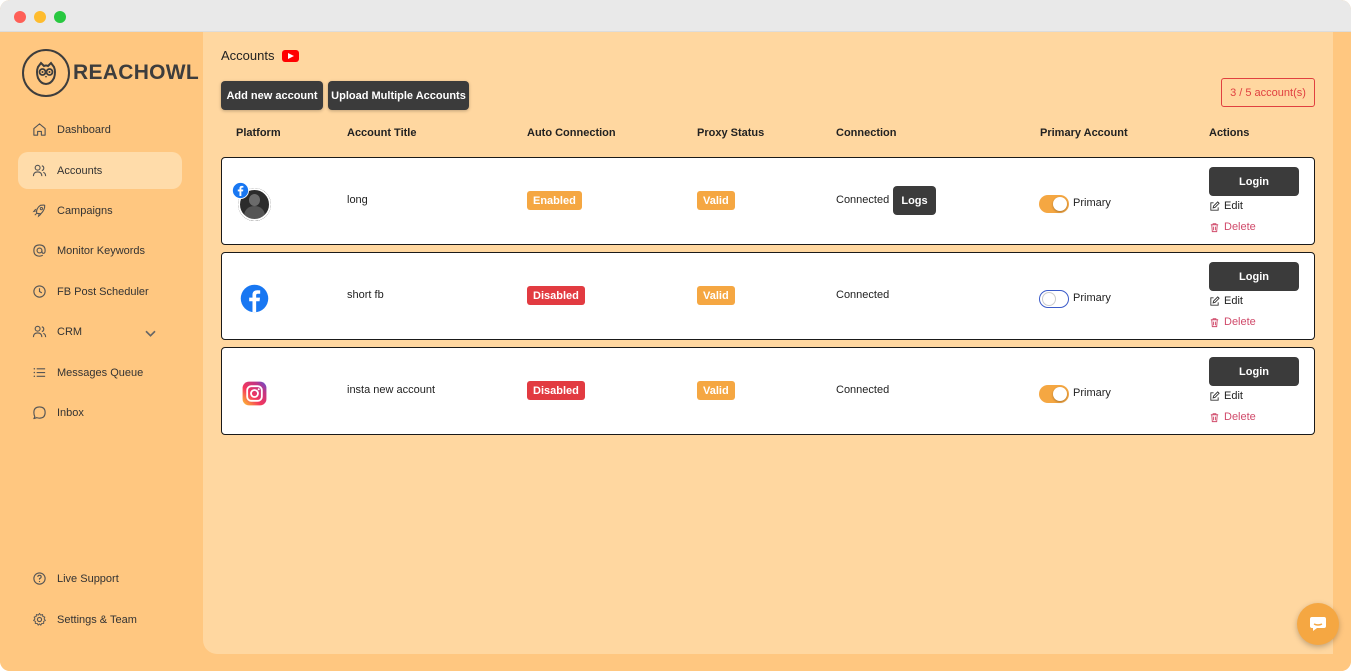  Describe the element at coordinates (60, 17) in the screenshot. I see `maximize-window-button` at that location.